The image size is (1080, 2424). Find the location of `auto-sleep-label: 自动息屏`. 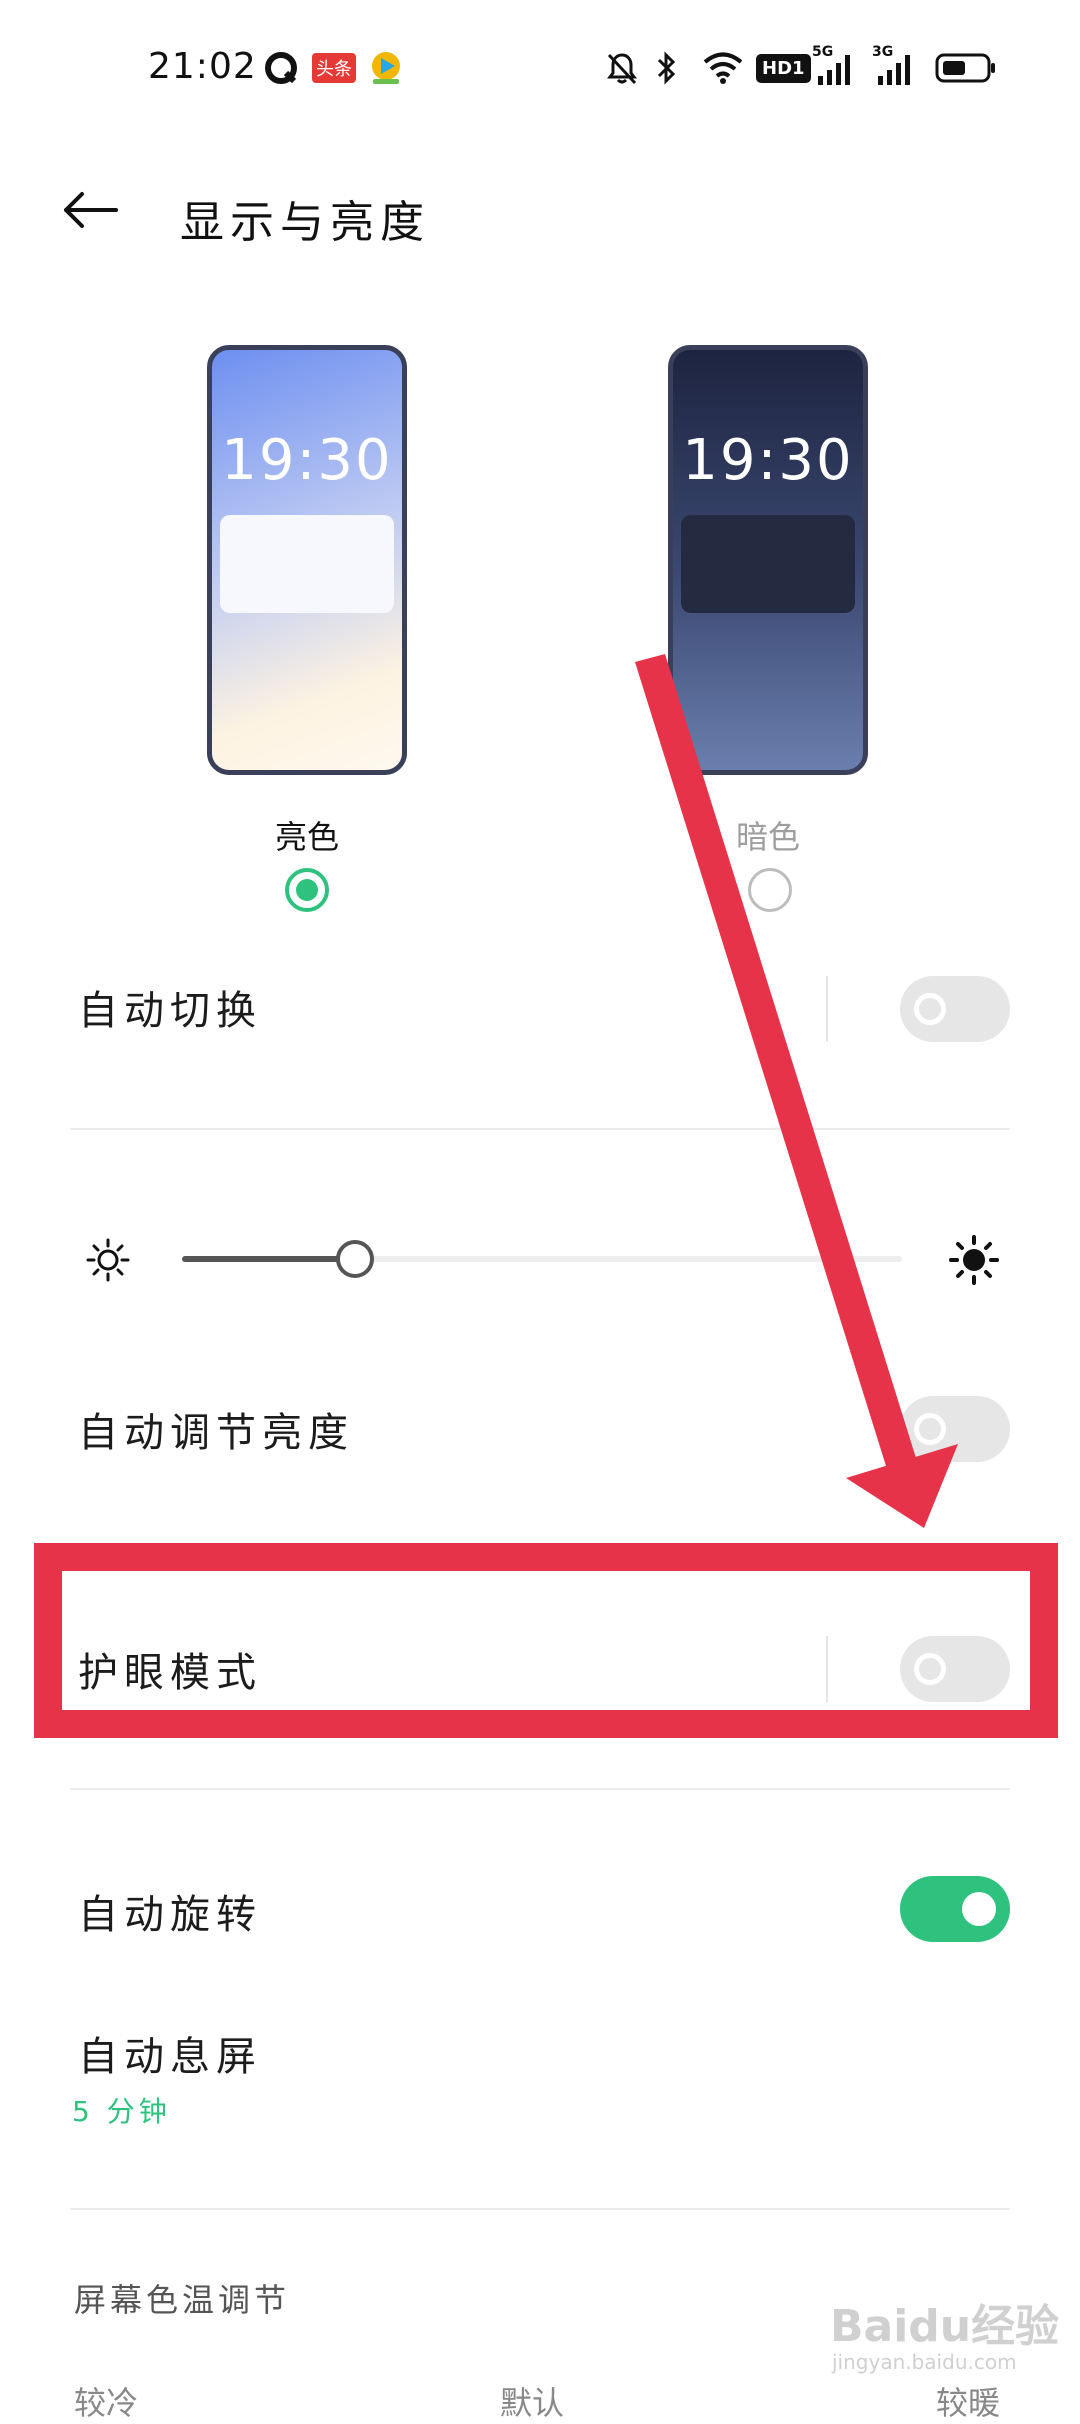

auto-sleep-label: 自动息屏 is located at coordinates (170, 2053).